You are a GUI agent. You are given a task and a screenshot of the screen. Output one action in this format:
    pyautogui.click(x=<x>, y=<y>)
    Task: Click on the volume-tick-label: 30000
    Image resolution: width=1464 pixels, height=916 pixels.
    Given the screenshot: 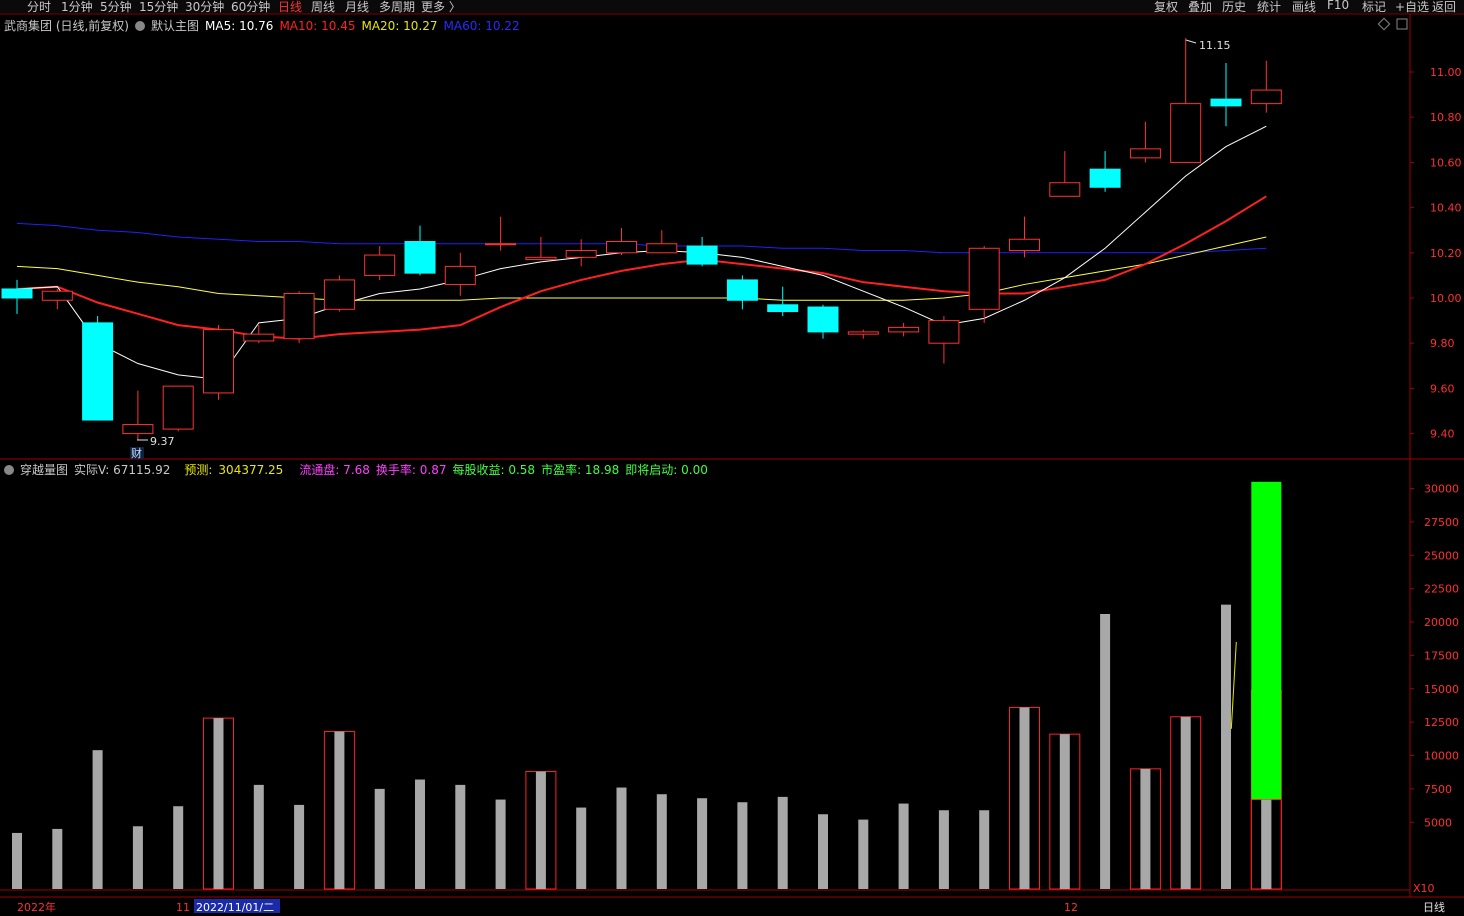 What is the action you would take?
    pyautogui.click(x=1441, y=489)
    